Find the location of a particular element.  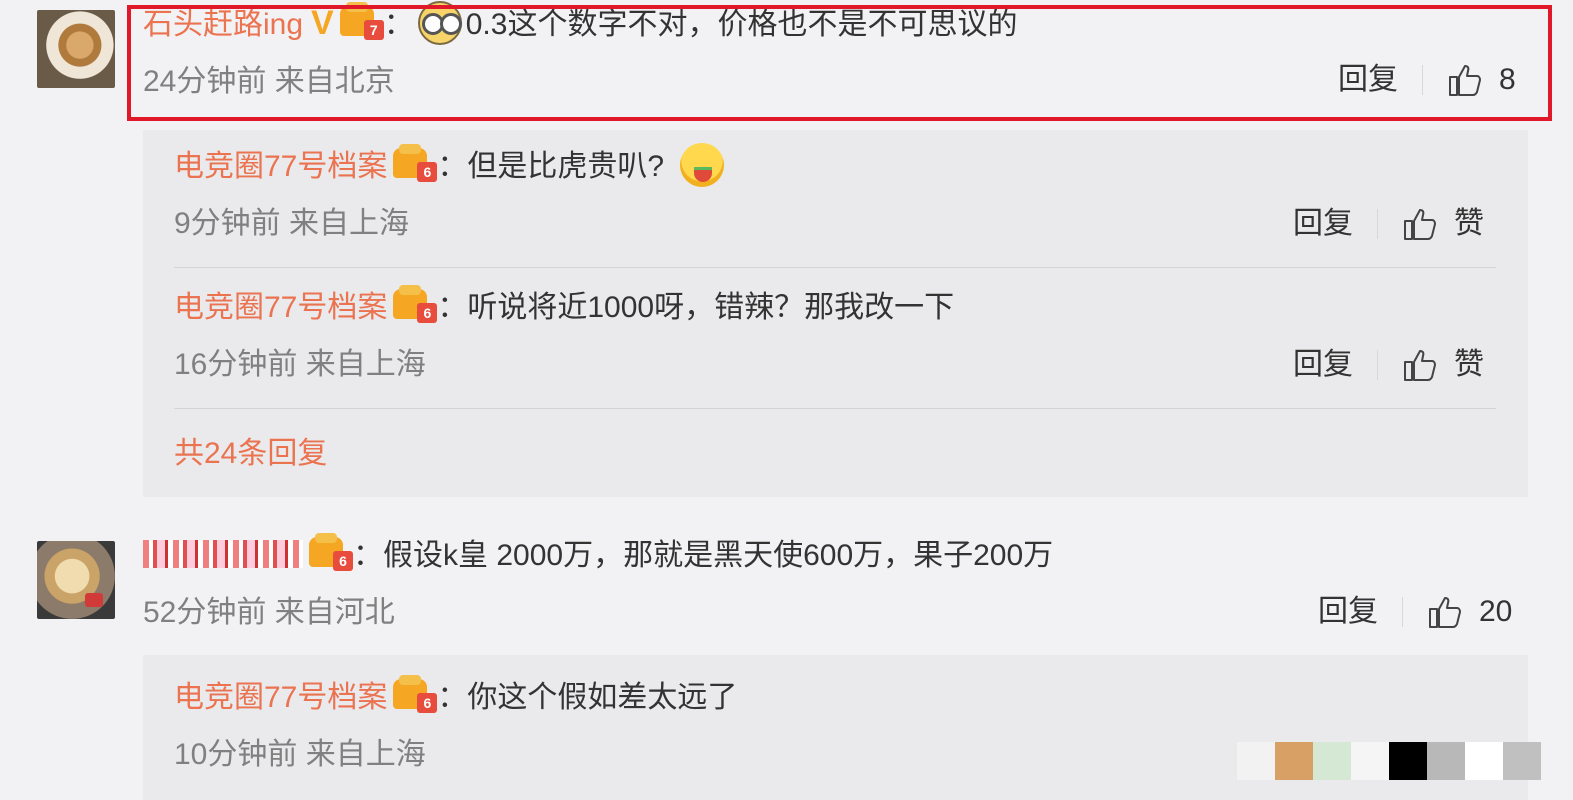

masked-username is located at coordinates (223, 554).